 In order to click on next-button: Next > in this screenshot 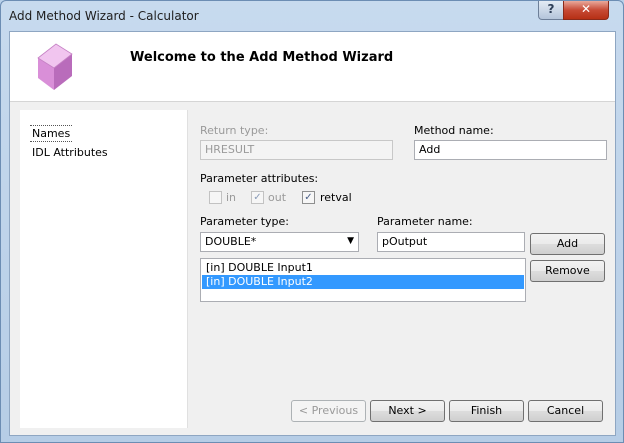, I will do `click(407, 411)`.